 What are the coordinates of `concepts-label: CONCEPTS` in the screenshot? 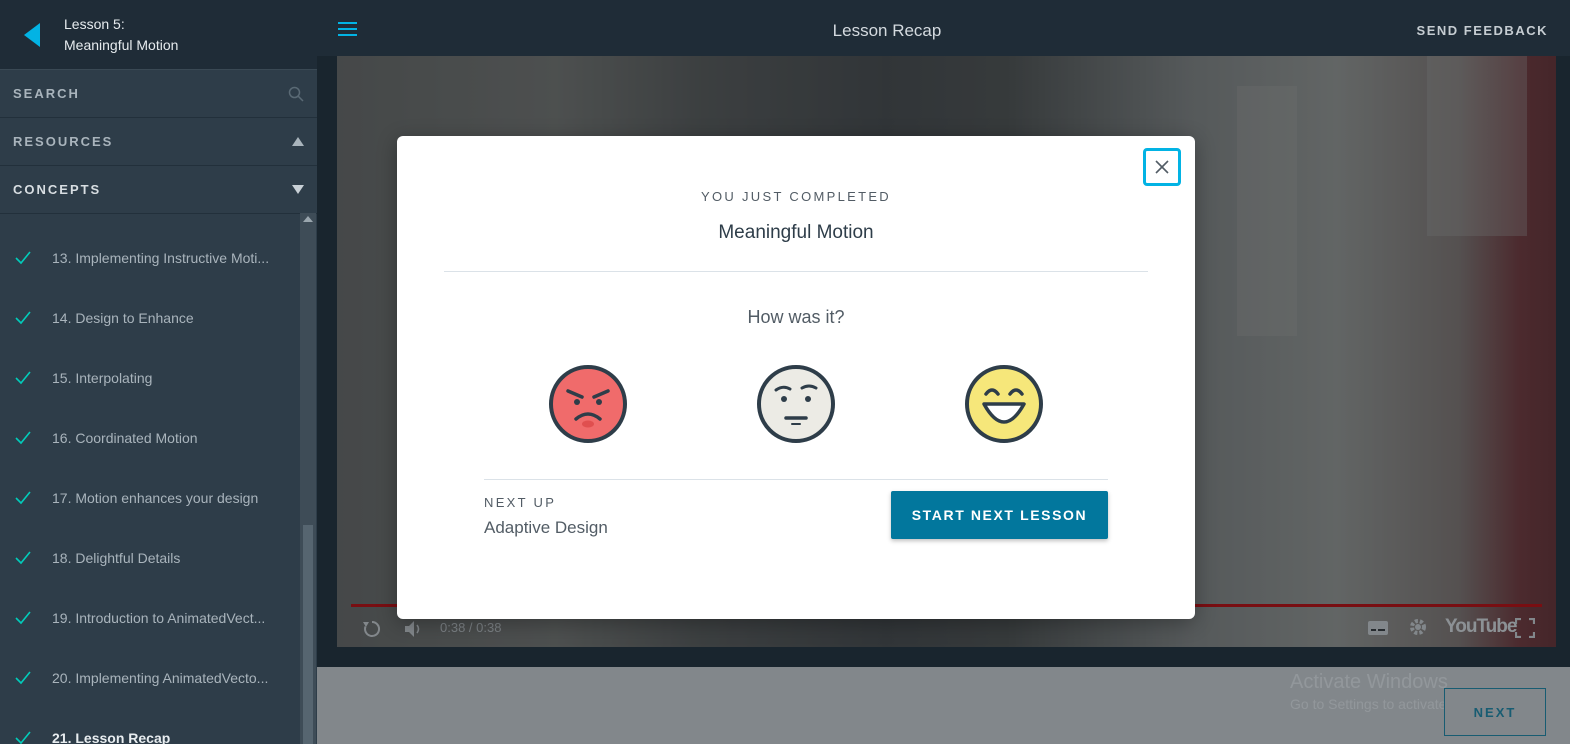 It's located at (57, 189).